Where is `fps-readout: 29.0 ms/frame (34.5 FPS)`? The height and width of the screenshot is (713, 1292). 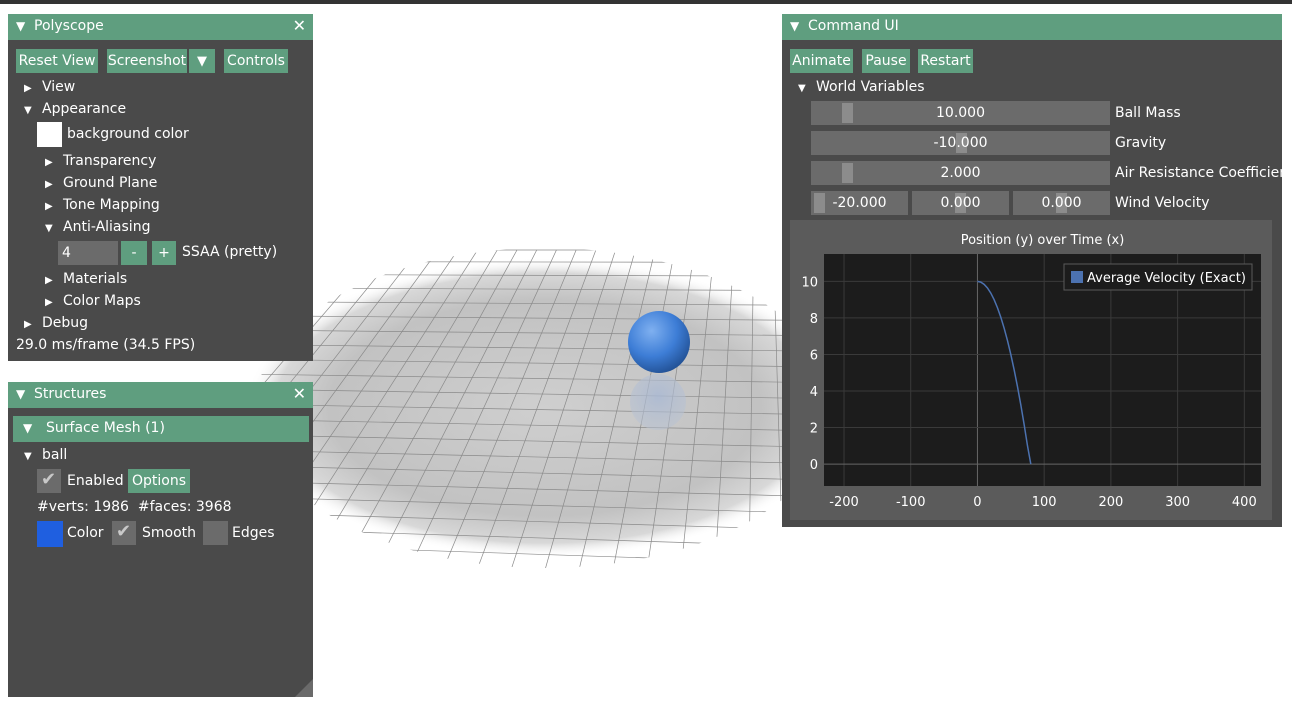
fps-readout: 29.0 ms/frame (34.5 FPS) is located at coordinates (106, 345).